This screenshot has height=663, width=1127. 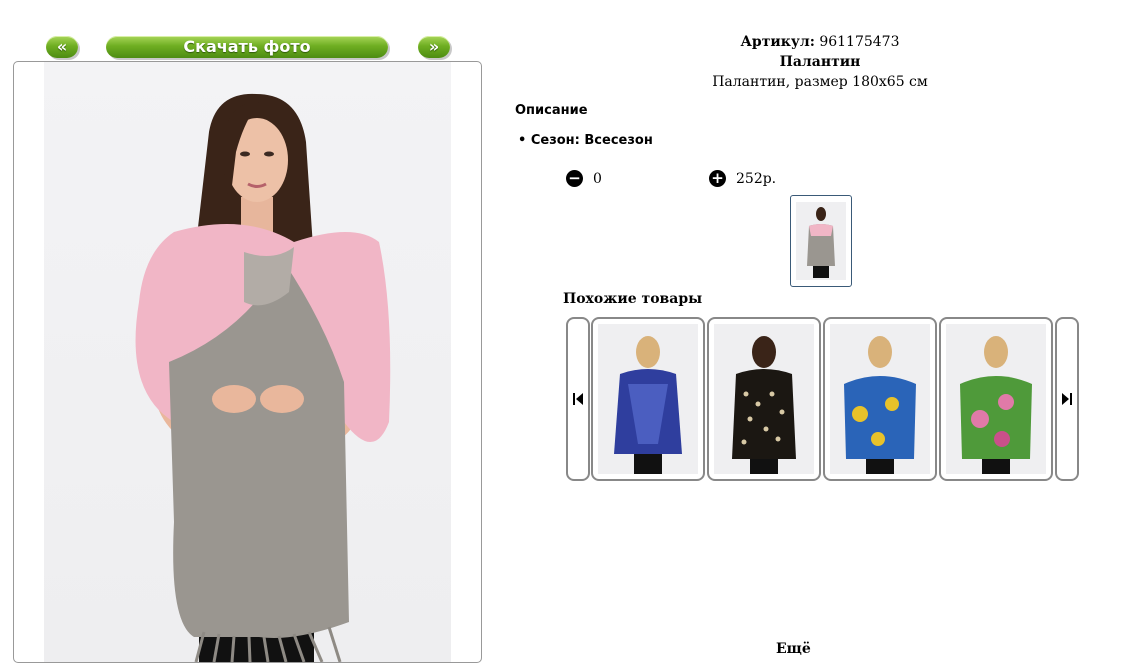 What do you see at coordinates (434, 47) in the screenshot?
I see `next-photo-button: »` at bounding box center [434, 47].